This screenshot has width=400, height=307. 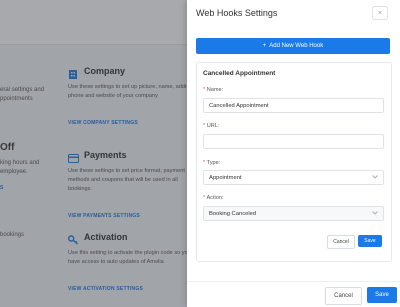 I want to click on type-select-value: Appointment, so click(x=225, y=177).